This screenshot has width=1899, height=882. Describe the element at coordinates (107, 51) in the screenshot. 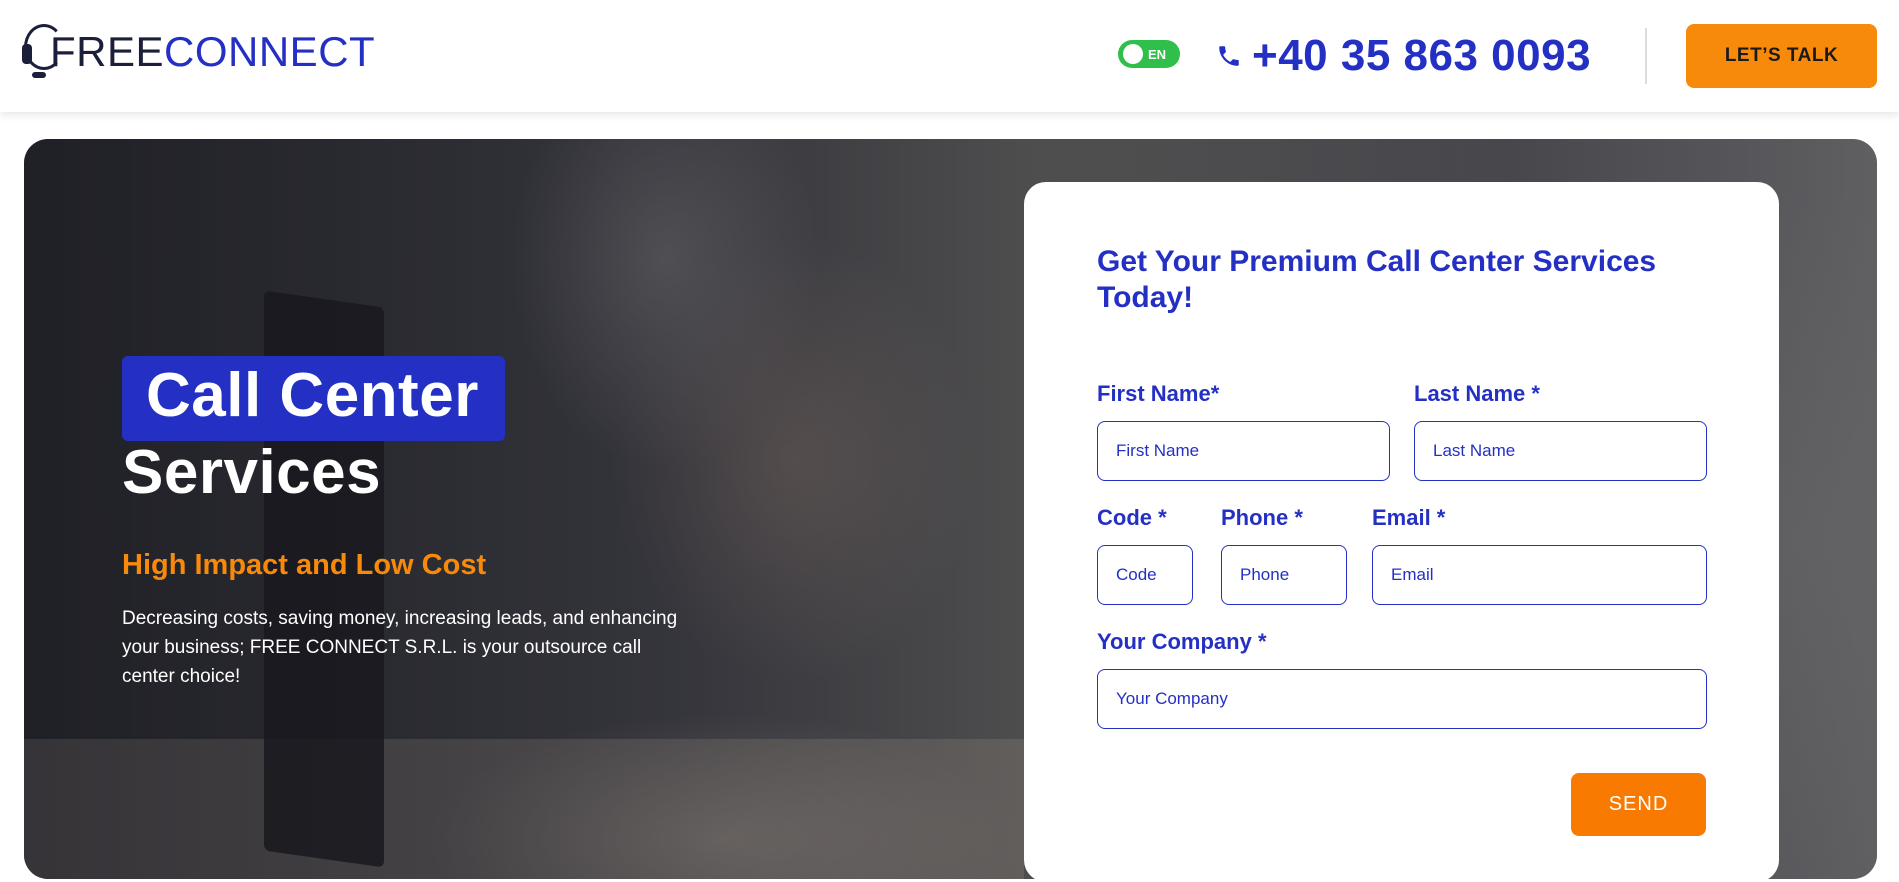

I see `logo-text-free: FREE` at that location.